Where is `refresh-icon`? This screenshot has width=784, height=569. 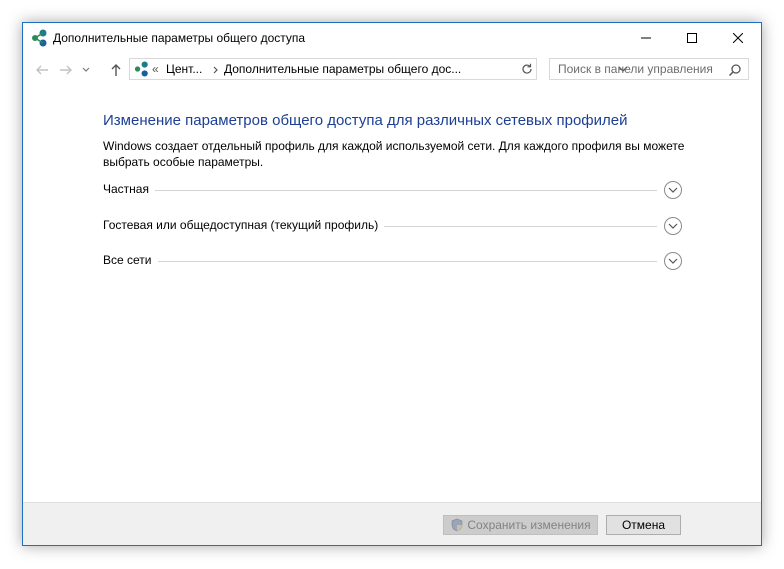 refresh-icon is located at coordinates (526, 68).